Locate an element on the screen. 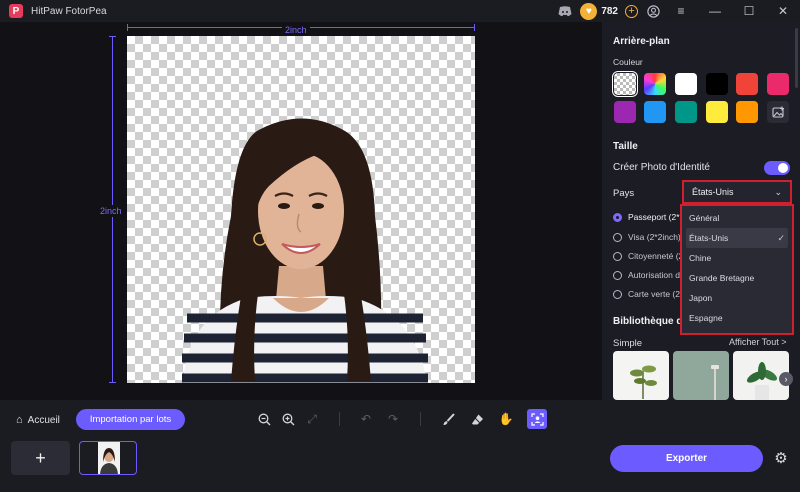  size-option-label: Visa (2*2inch) is located at coordinates (654, 237).